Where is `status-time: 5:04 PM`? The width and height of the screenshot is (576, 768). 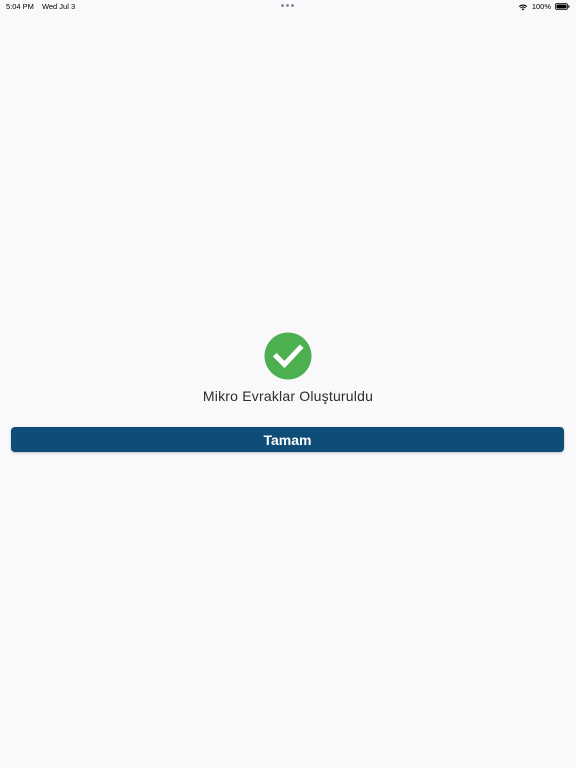
status-time: 5:04 PM is located at coordinates (20, 6).